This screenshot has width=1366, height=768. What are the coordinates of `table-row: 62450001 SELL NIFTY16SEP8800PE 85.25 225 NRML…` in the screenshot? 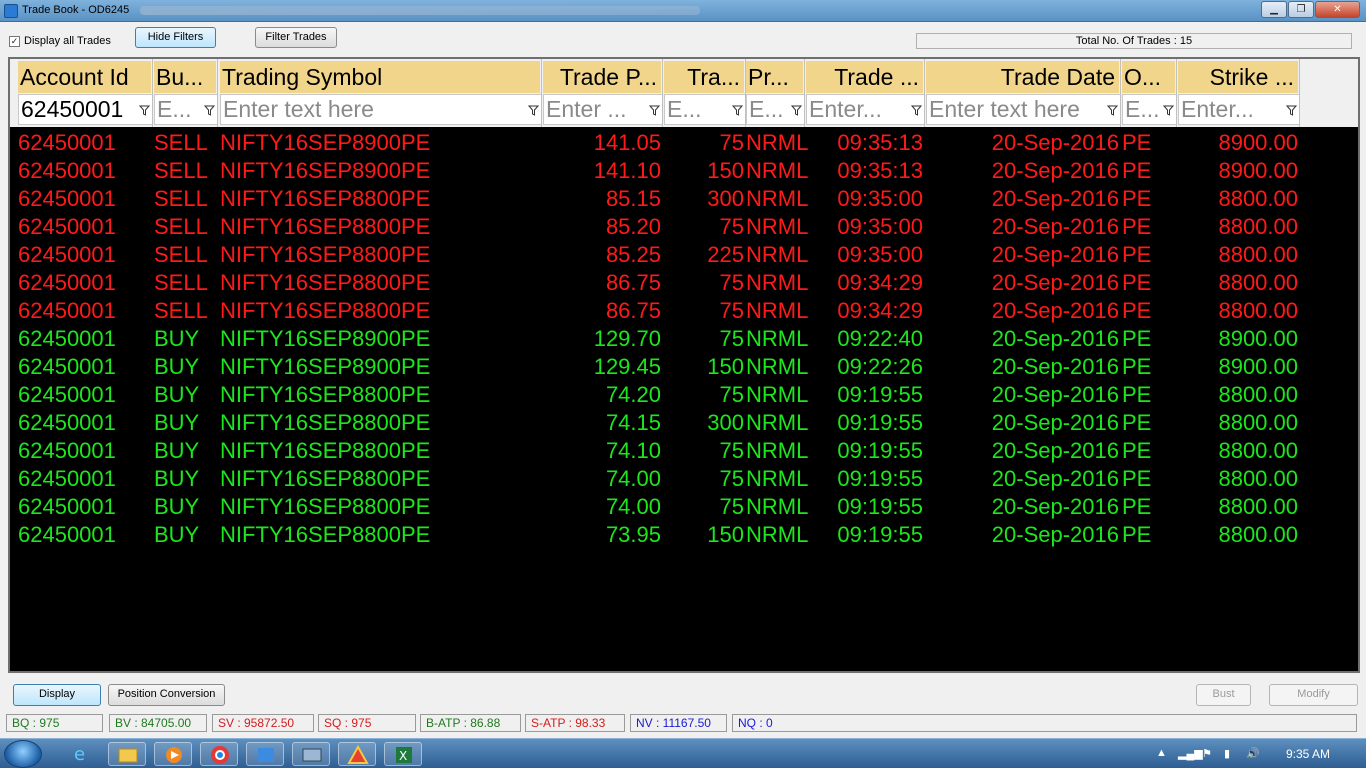 It's located at (684, 255).